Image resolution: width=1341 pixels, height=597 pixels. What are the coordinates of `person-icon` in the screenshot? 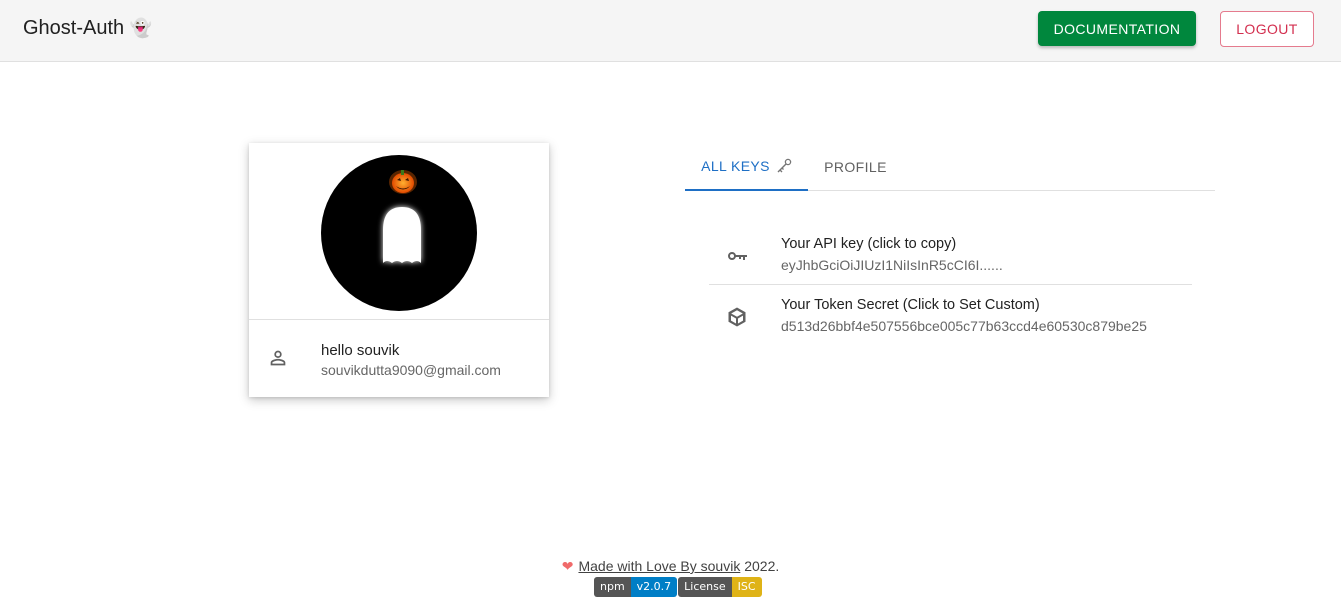 It's located at (278, 358).